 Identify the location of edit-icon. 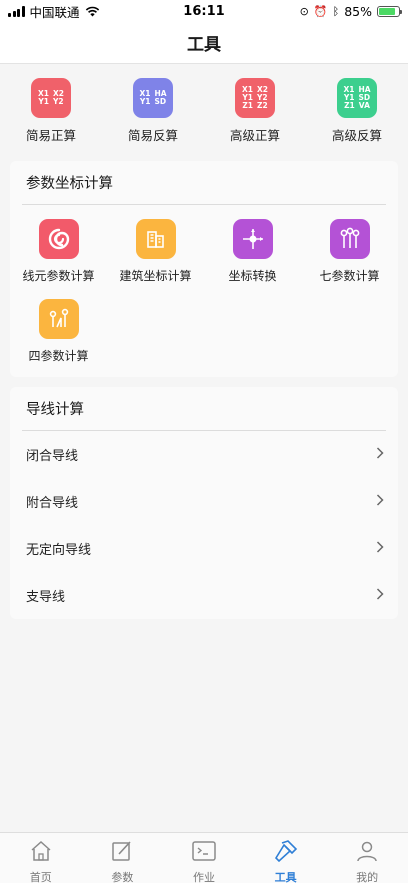
(122, 853).